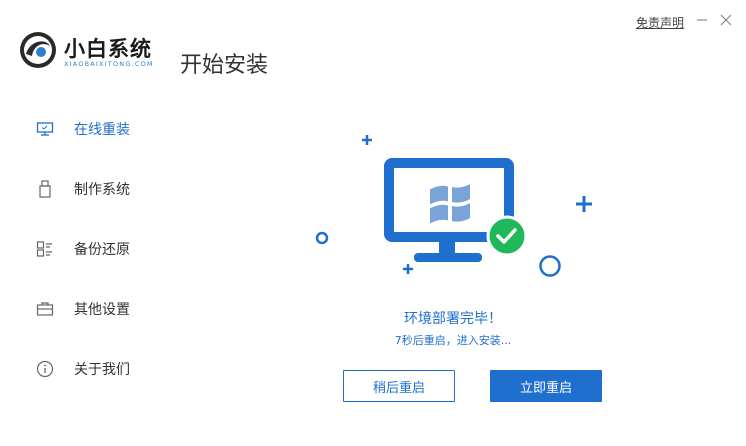  I want to click on windows-logo-icon, so click(450, 204).